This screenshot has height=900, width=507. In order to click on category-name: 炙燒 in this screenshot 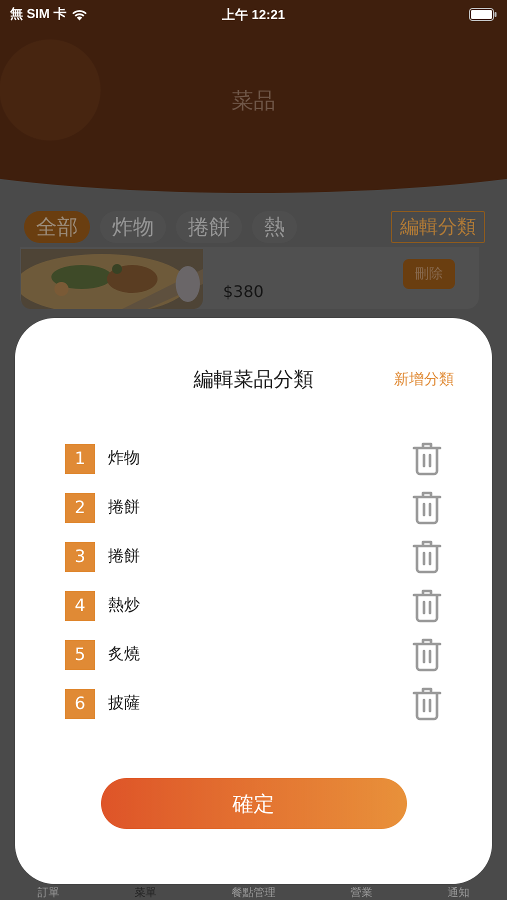, I will do `click(124, 654)`.